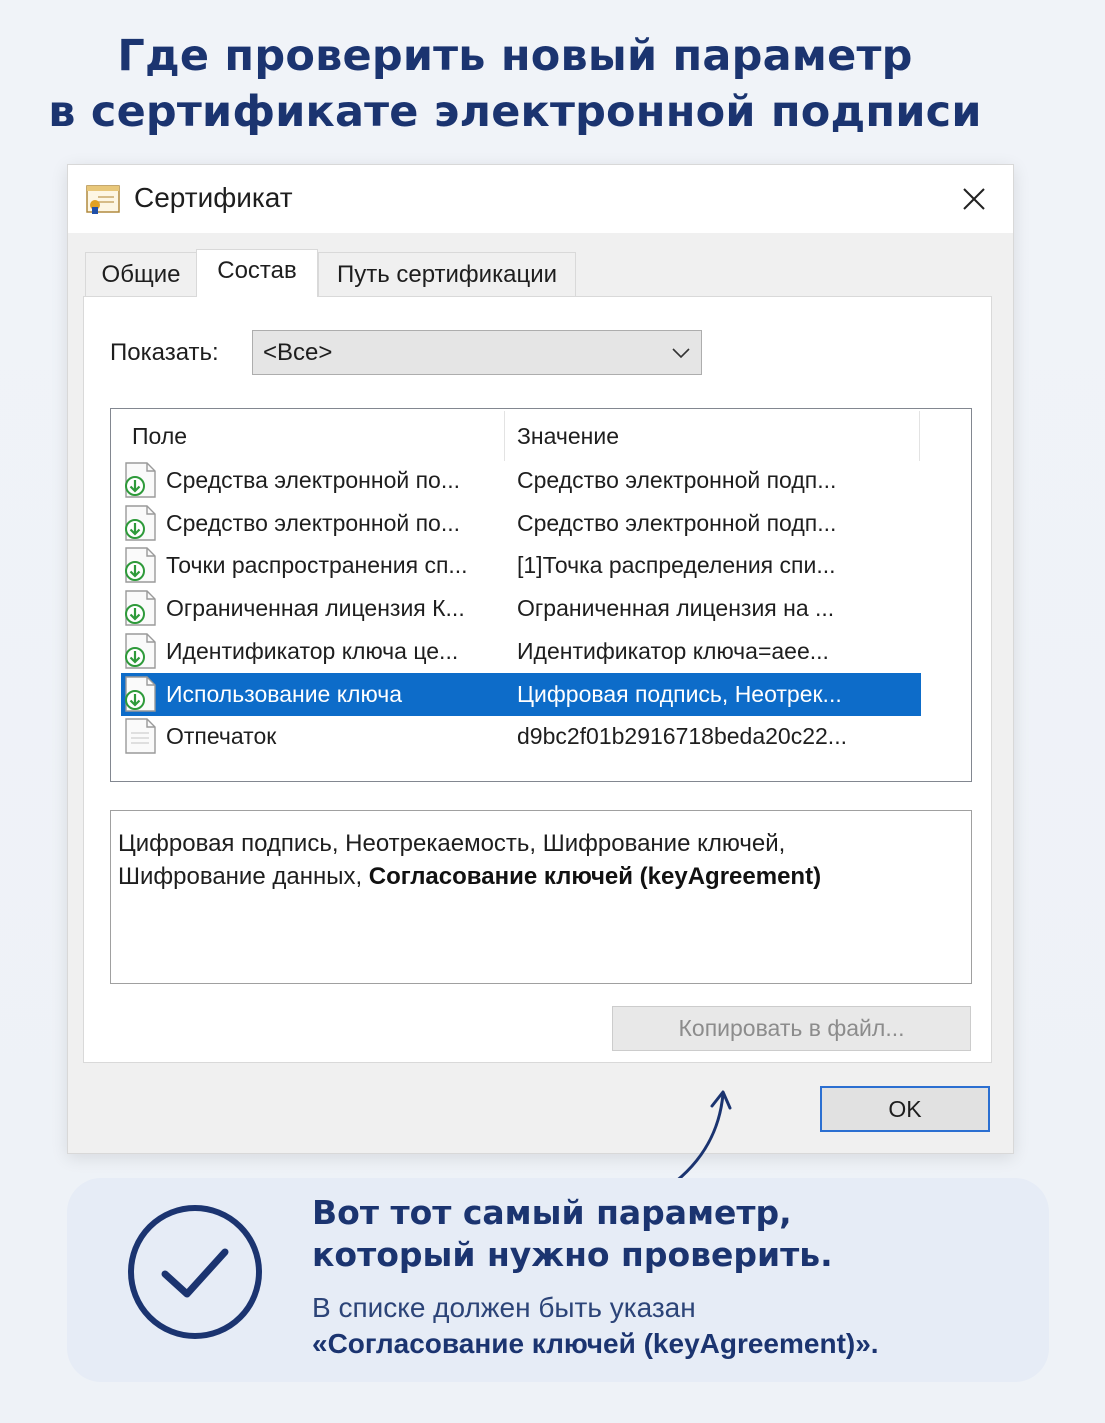 The width and height of the screenshot is (1105, 1423). What do you see at coordinates (141, 738) in the screenshot?
I see `document-icon` at bounding box center [141, 738].